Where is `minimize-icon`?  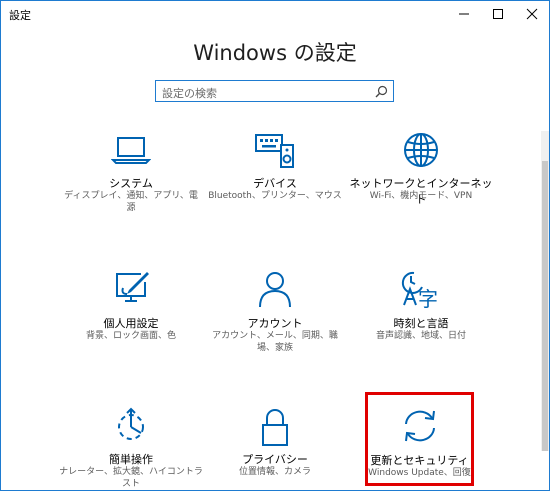
minimize-icon is located at coordinates (464, 14).